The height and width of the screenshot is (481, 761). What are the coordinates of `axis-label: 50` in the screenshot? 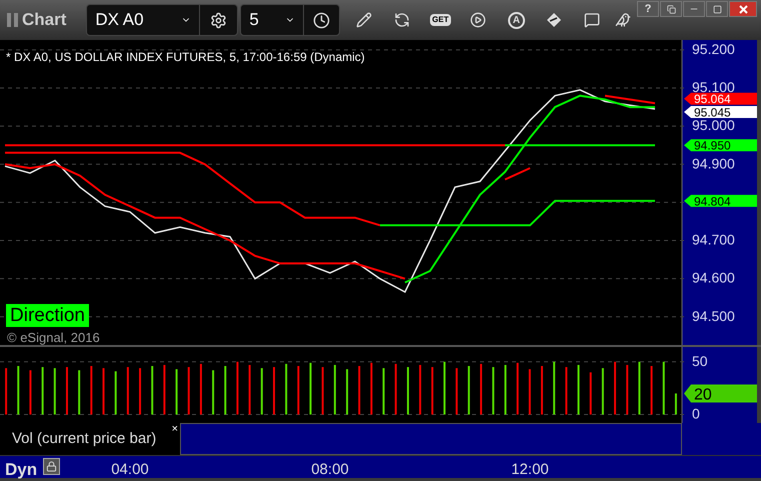 It's located at (700, 360).